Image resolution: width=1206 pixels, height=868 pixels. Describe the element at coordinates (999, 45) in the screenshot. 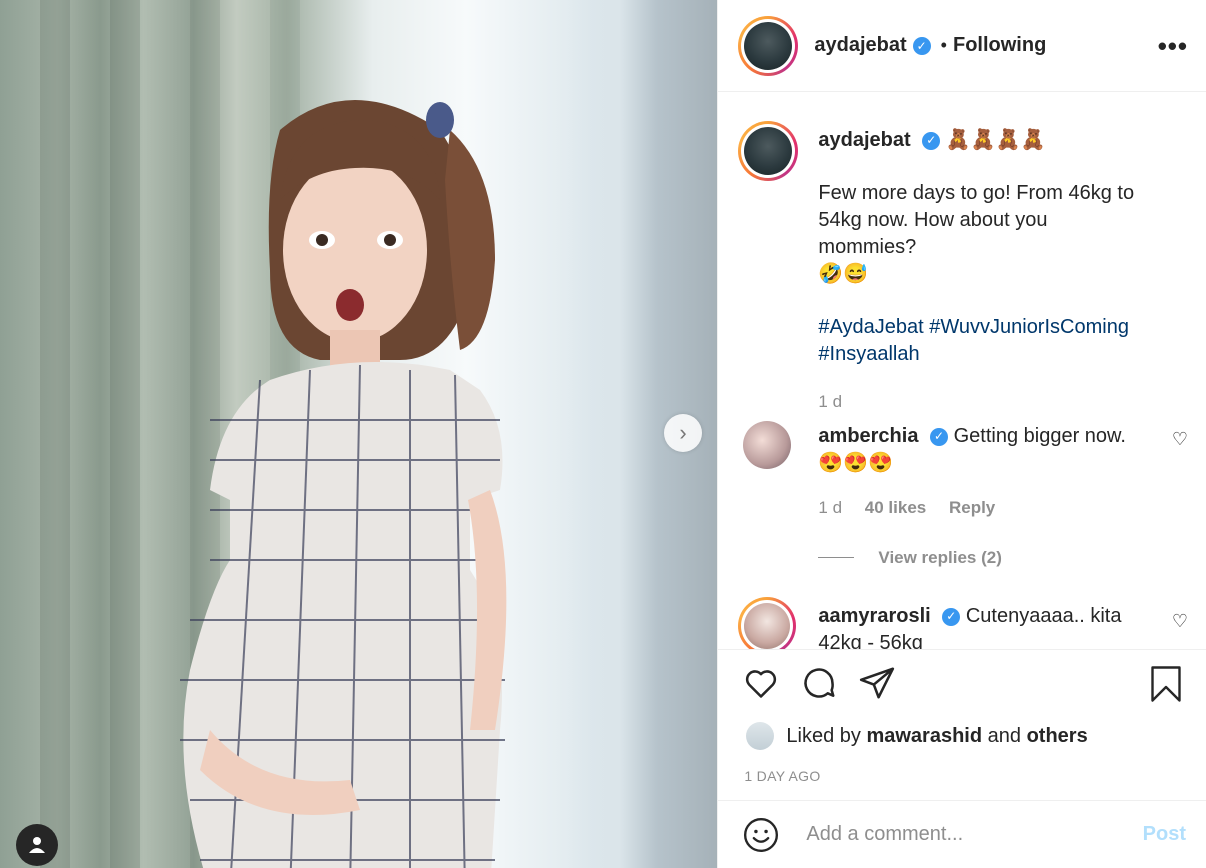

I see `following-button: Following` at that location.